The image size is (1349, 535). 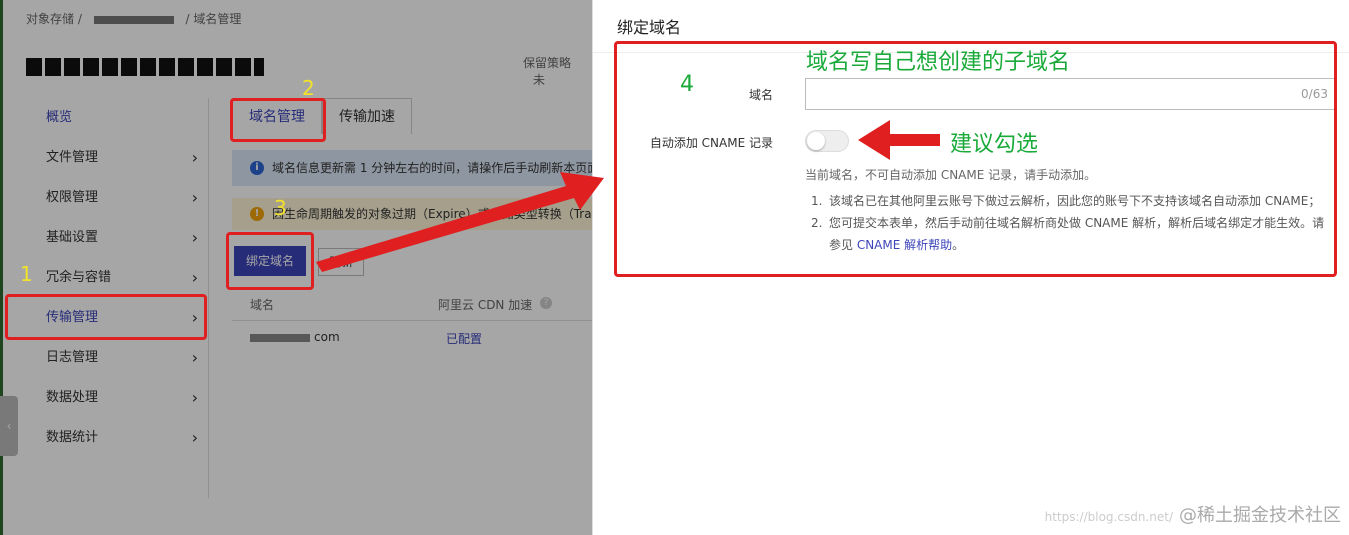 I want to click on watermark: https://blog.csdn.net/ @稀土掘金技术社区, so click(x=1193, y=514).